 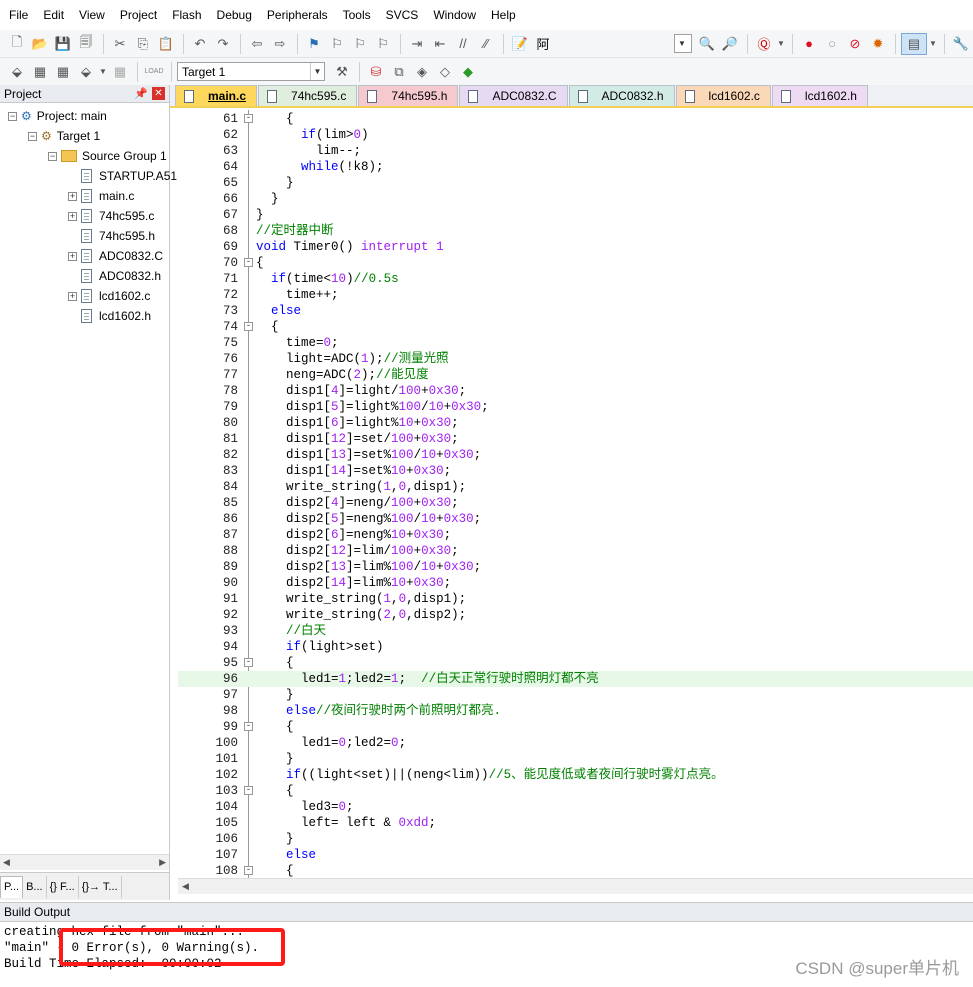 I want to click on code-line: 82 disp1[13]=set%100/10+0x30;, so click(x=575, y=455).